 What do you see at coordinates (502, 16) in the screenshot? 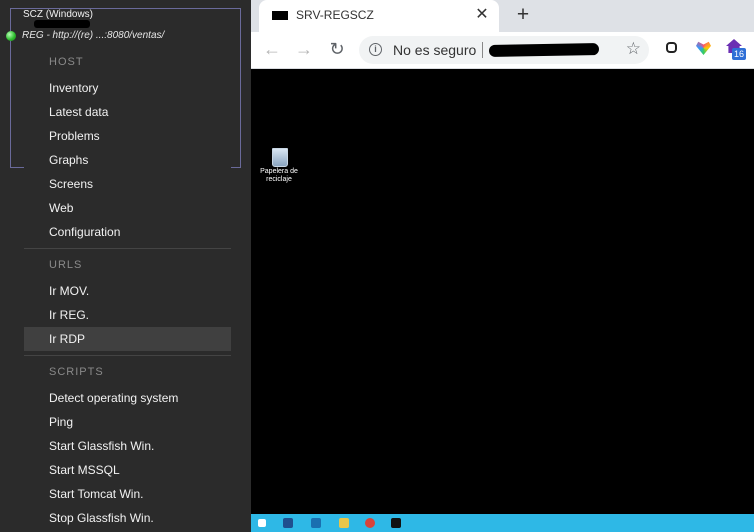
I see `tab-strip: SRV-REGSCZ ✕ +` at bounding box center [502, 16].